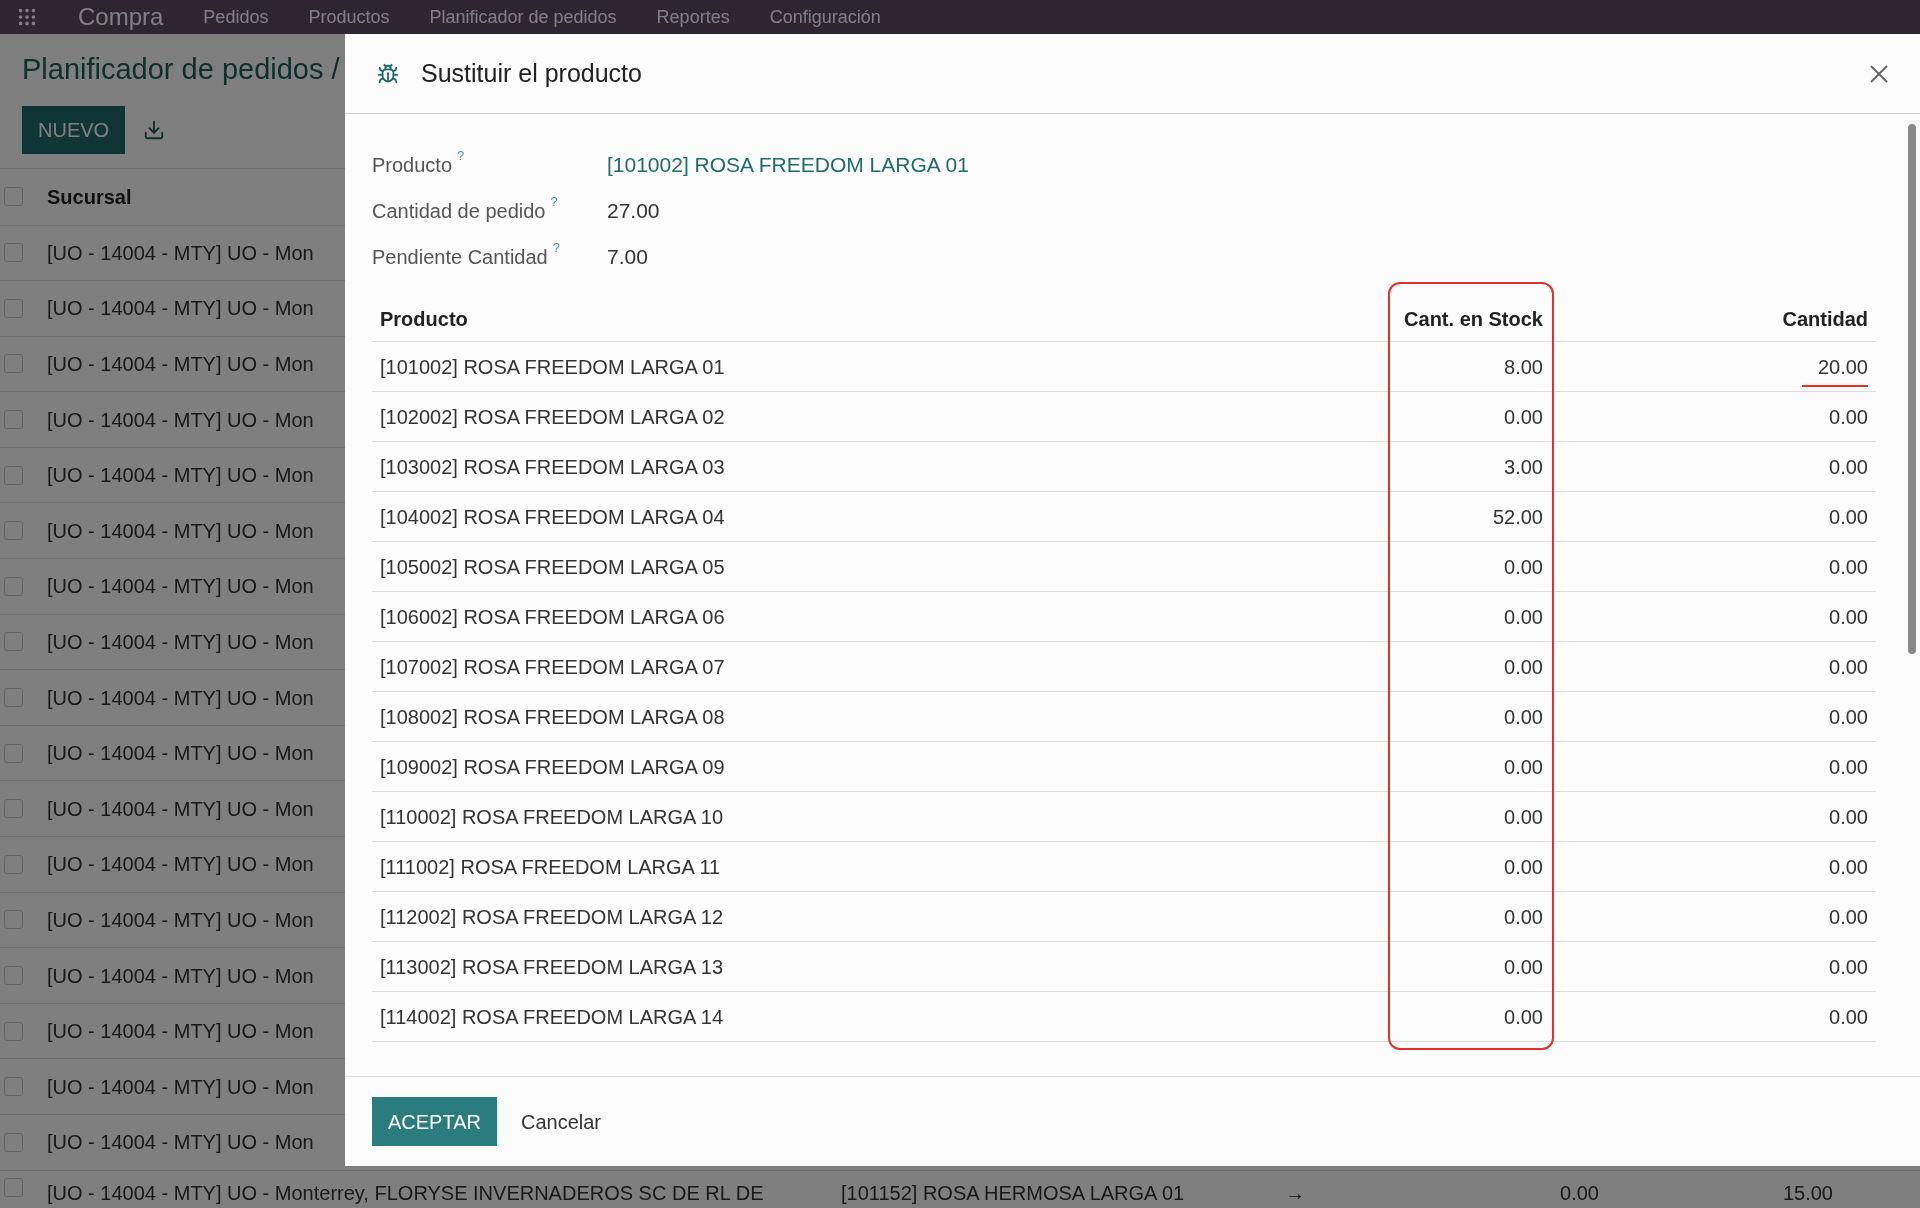 This screenshot has width=1920, height=1208. What do you see at coordinates (412, 165) in the screenshot?
I see `field-label: Producto` at bounding box center [412, 165].